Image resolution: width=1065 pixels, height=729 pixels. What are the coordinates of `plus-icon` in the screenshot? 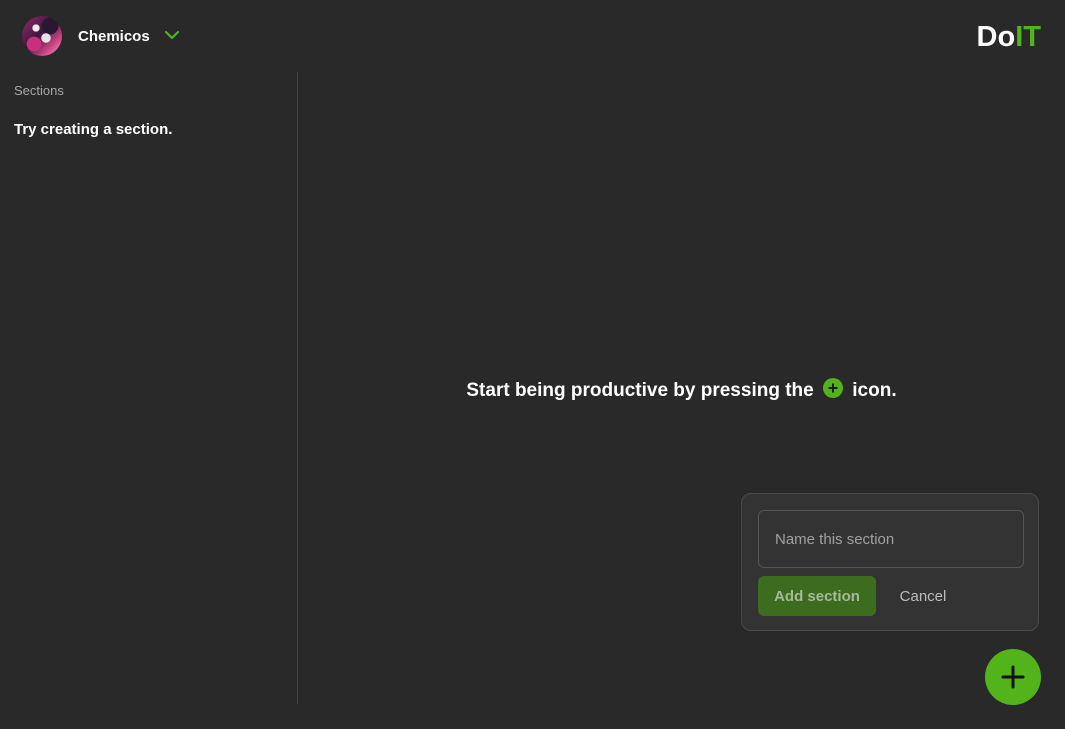 It's located at (1013, 677).